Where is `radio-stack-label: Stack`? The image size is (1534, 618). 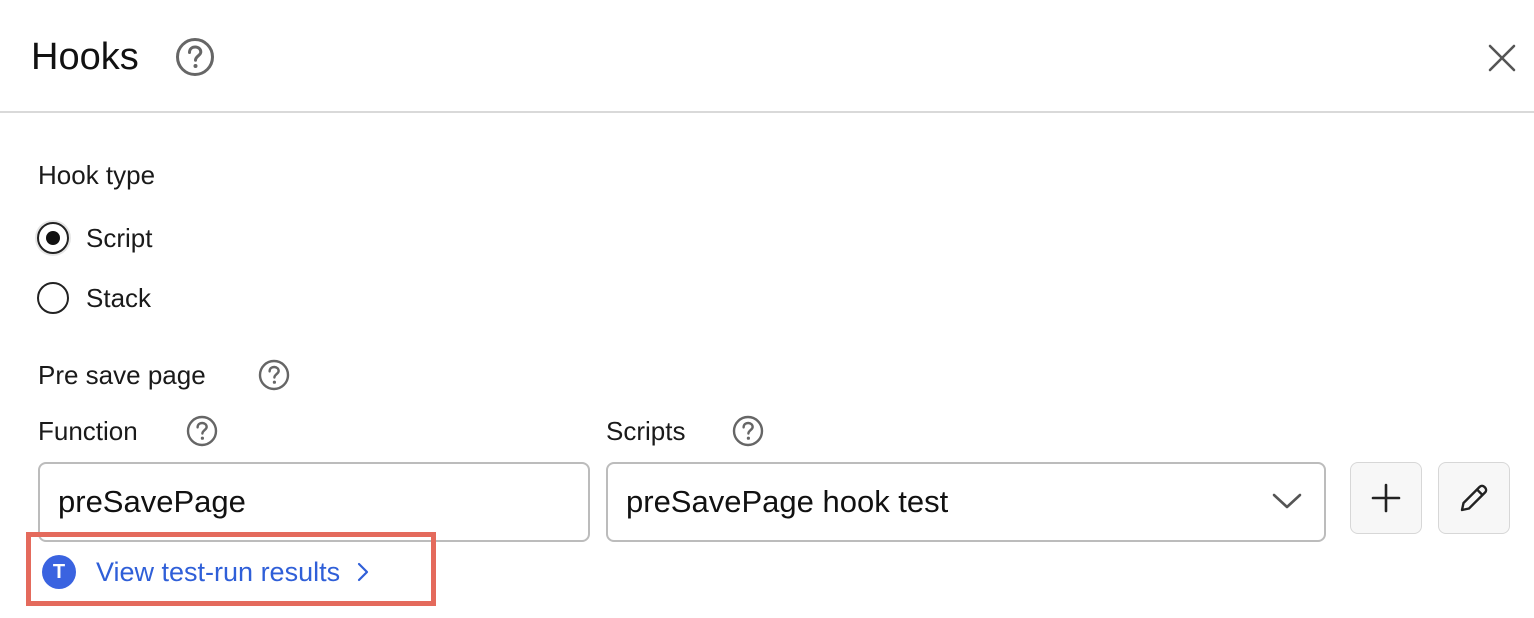 radio-stack-label: Stack is located at coordinates (118, 298).